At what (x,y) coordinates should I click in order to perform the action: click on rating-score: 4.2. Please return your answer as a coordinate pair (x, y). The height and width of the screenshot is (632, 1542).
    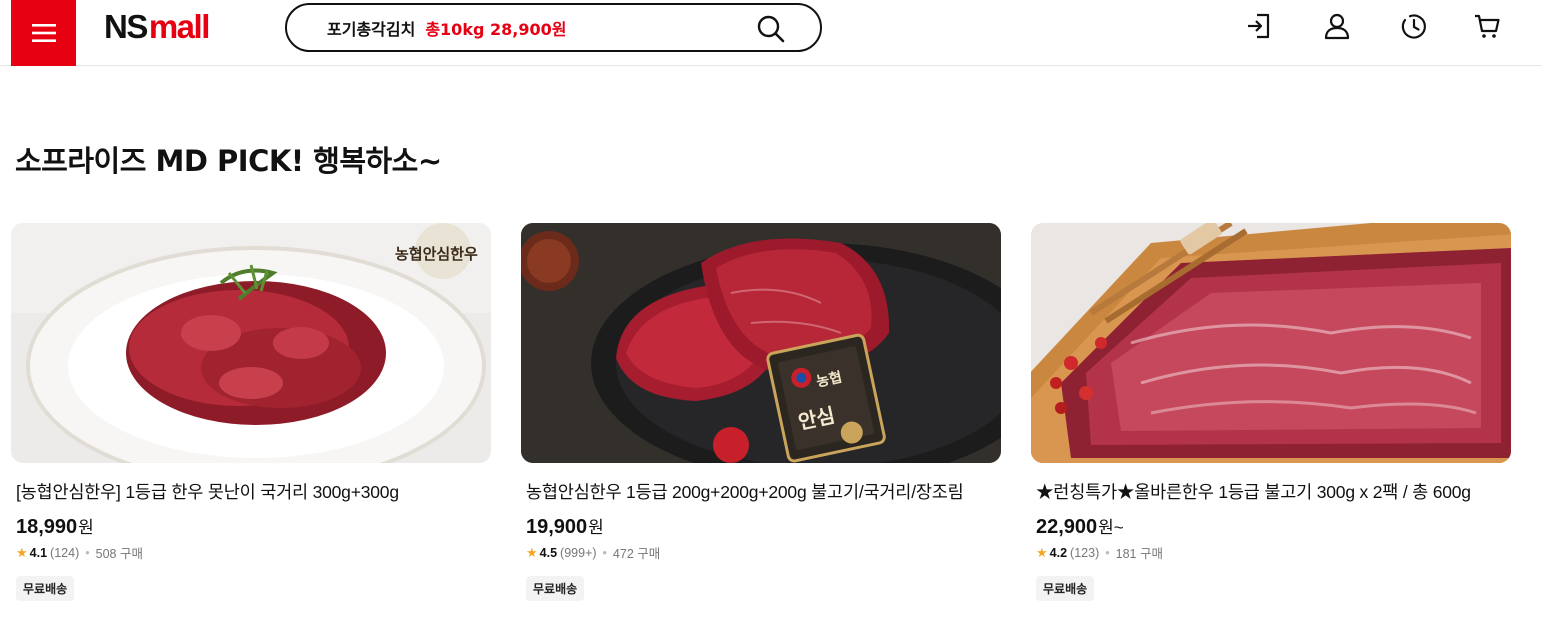
    Looking at the image, I should click on (1058, 552).